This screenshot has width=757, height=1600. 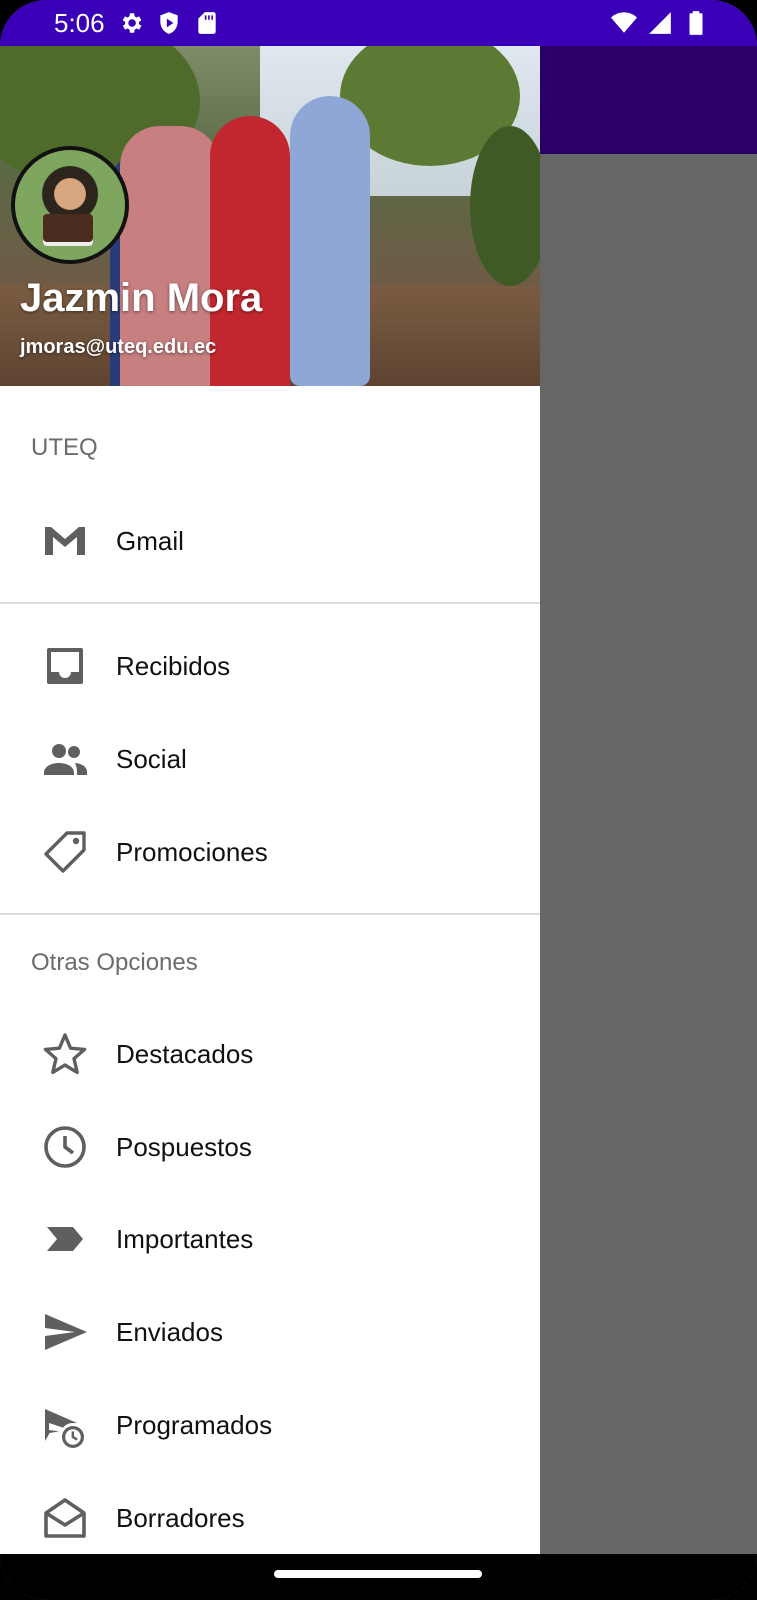 What do you see at coordinates (207, 23) in the screenshot?
I see `sd-card-icon` at bounding box center [207, 23].